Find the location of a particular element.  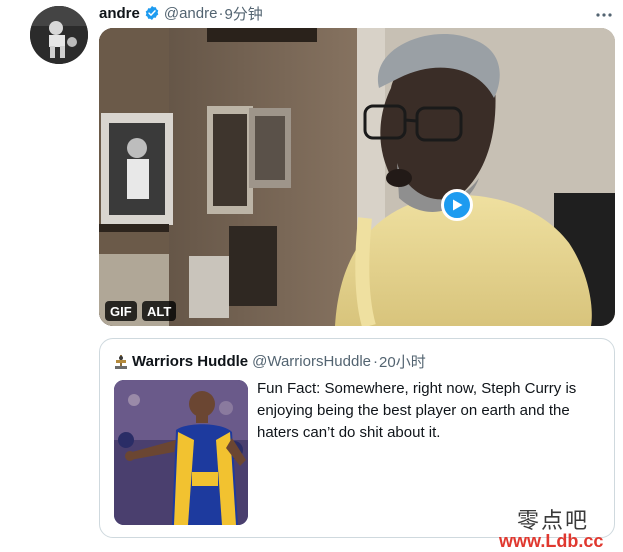

quoted-tweet-header: Warriors Huddle @WarriorsHuddle · 20小时 is located at coordinates (270, 361).